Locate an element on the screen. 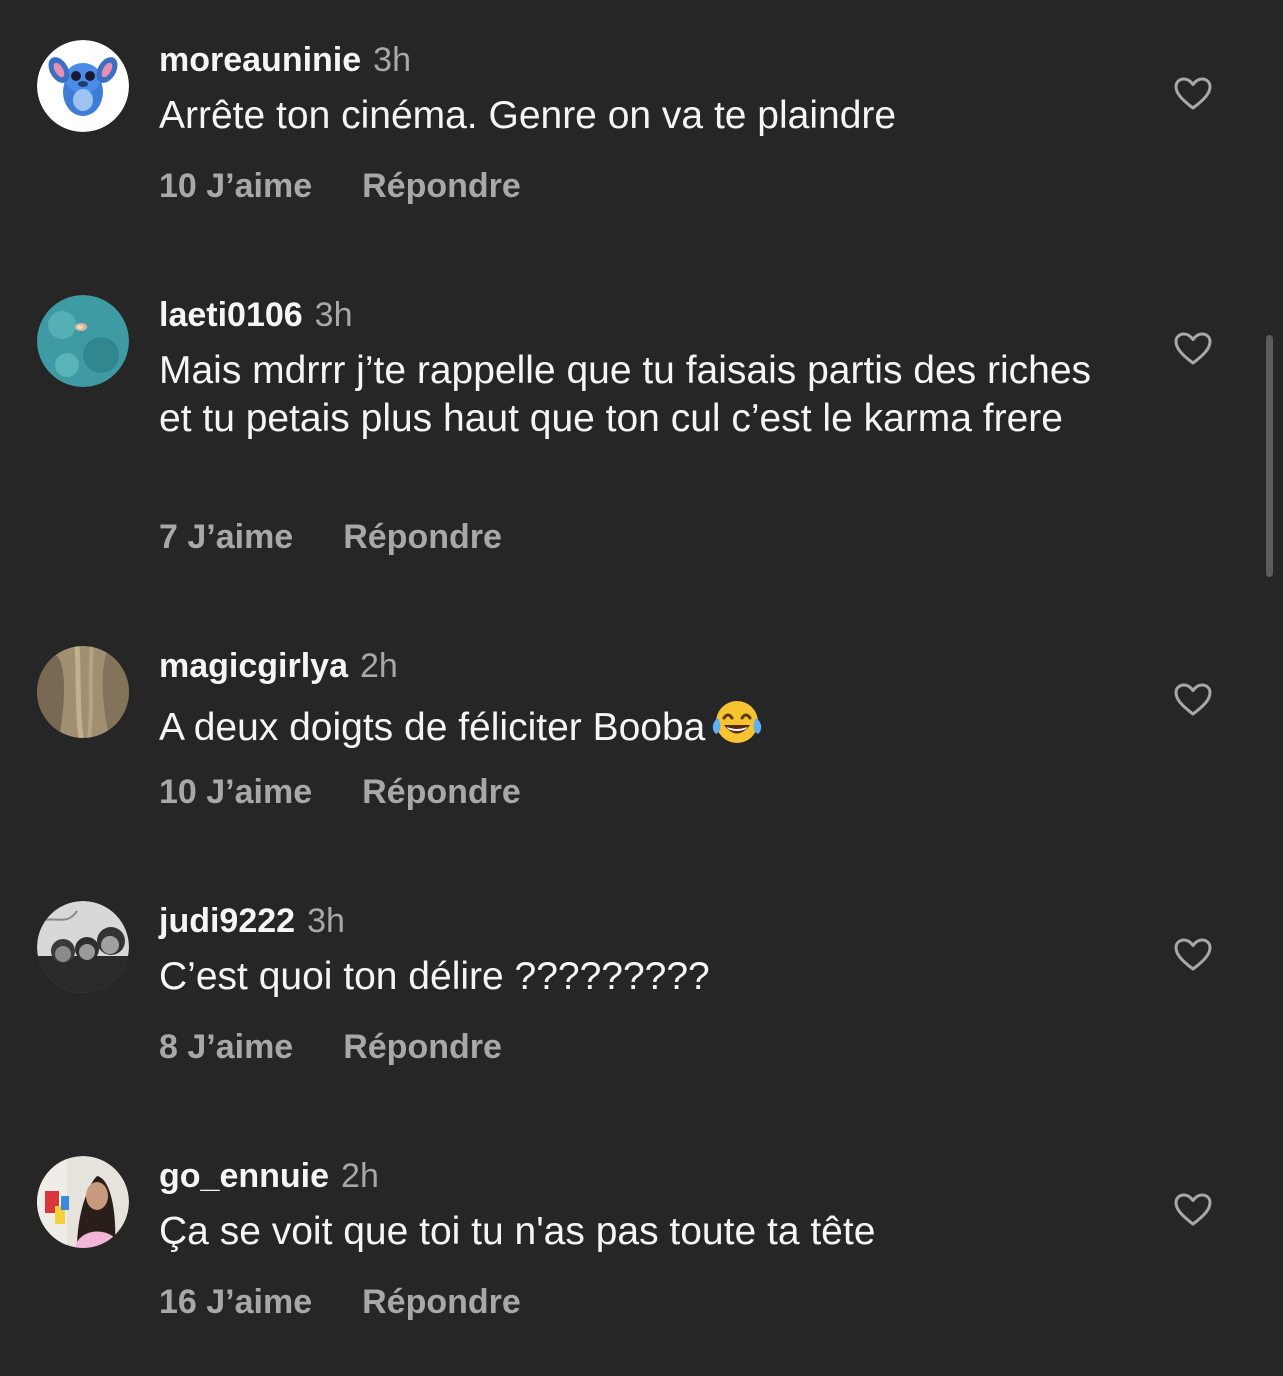 This screenshot has width=1283, height=1376. username: laeti0106 is located at coordinates (231, 315).